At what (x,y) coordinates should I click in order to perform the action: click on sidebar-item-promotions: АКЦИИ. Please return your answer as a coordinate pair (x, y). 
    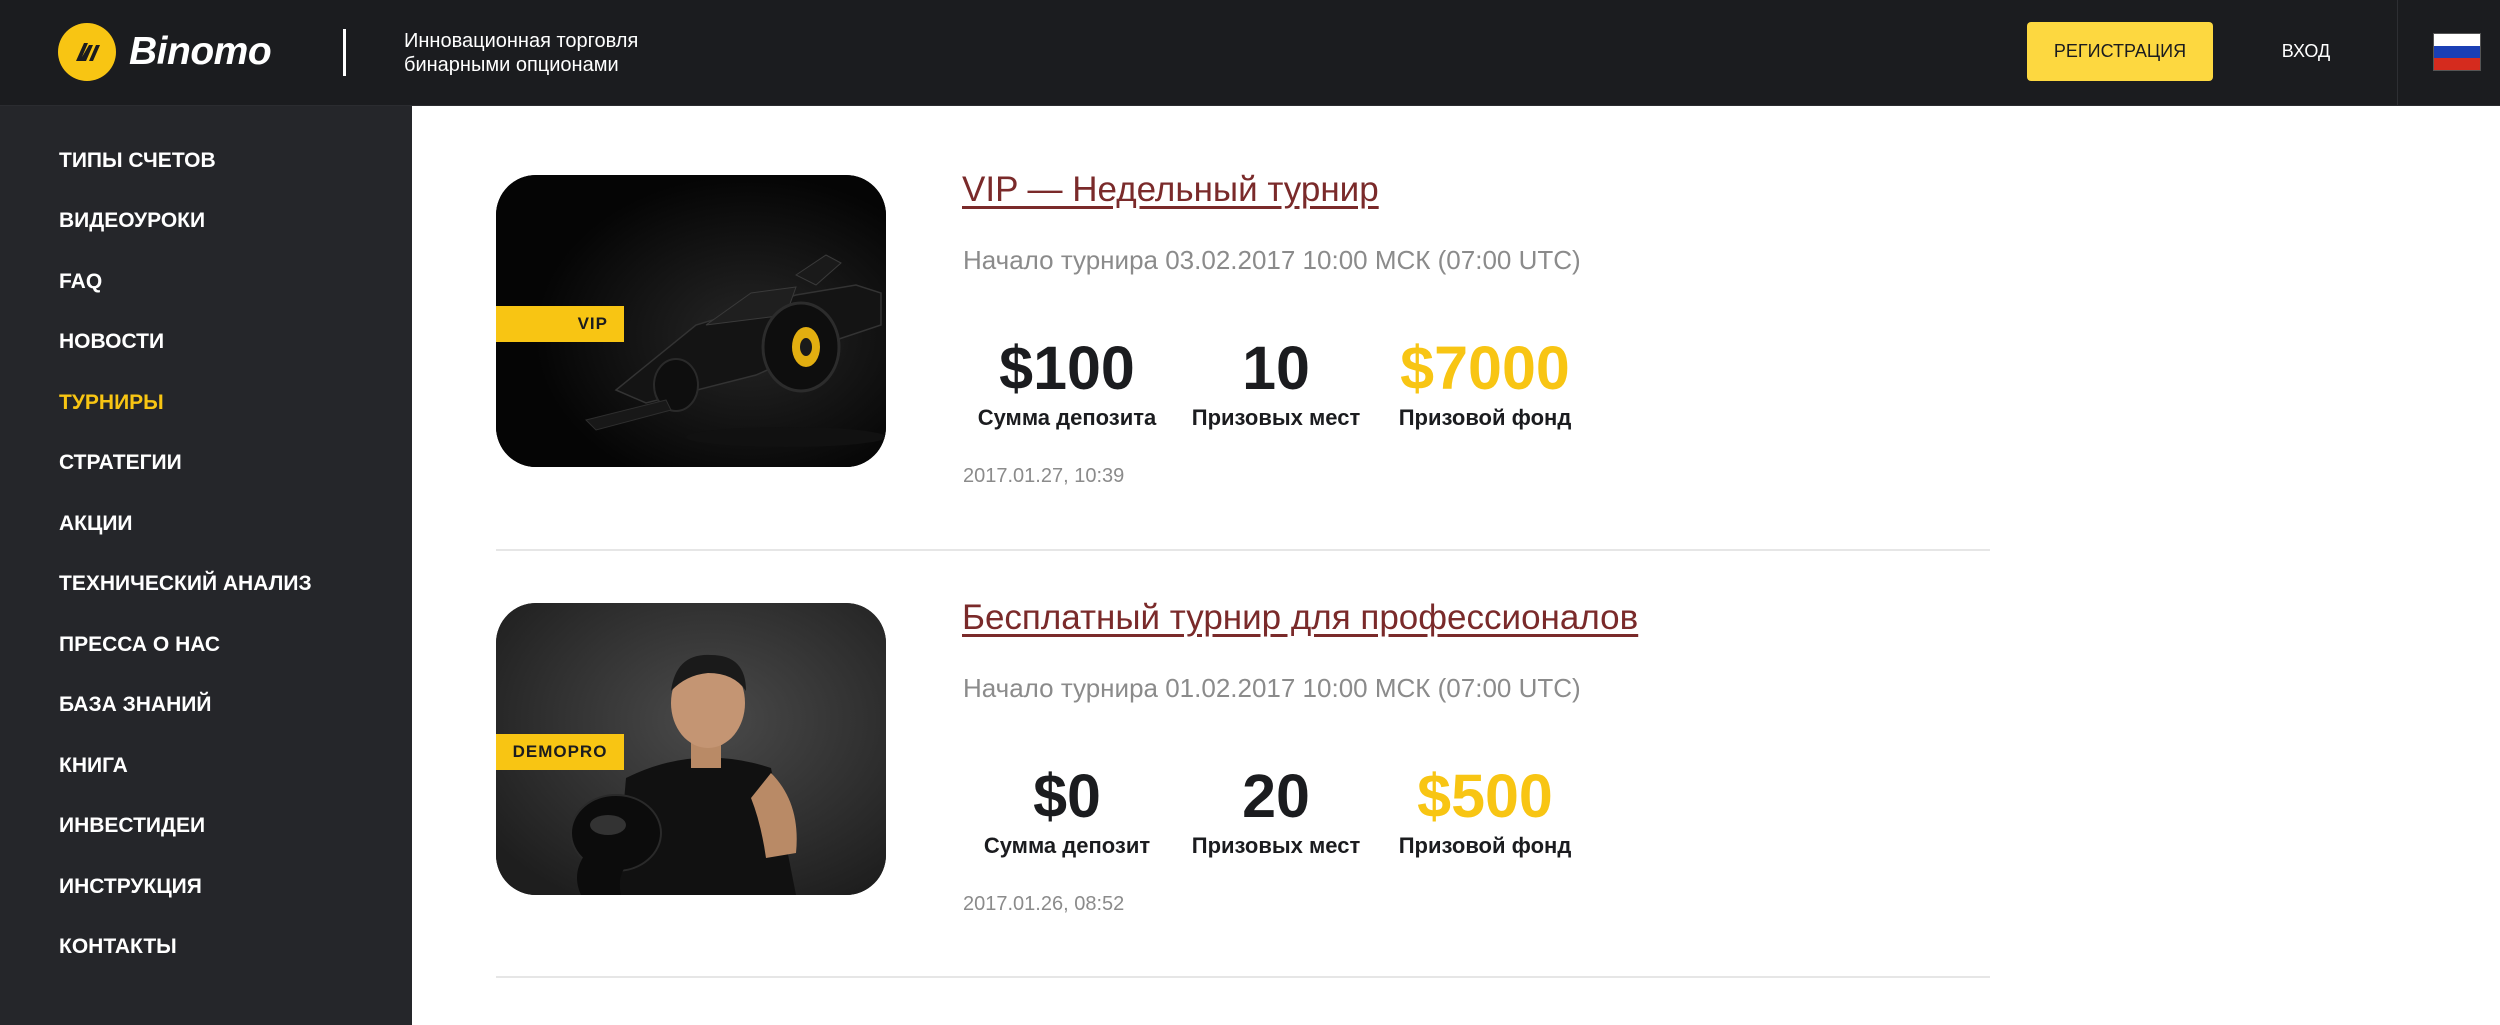
    Looking at the image, I should click on (96, 524).